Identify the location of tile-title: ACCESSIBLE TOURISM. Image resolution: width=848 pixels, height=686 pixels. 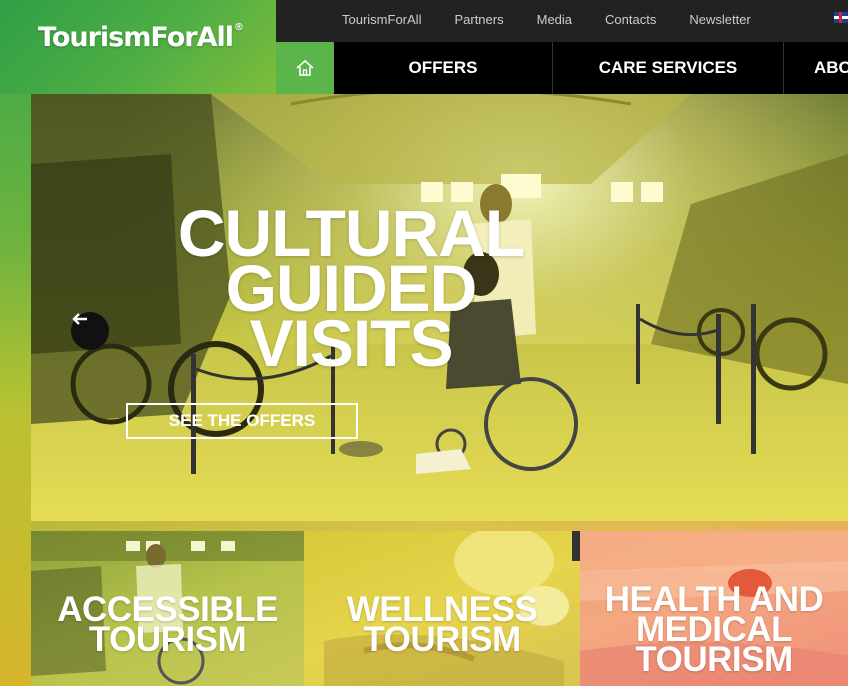
(167, 625).